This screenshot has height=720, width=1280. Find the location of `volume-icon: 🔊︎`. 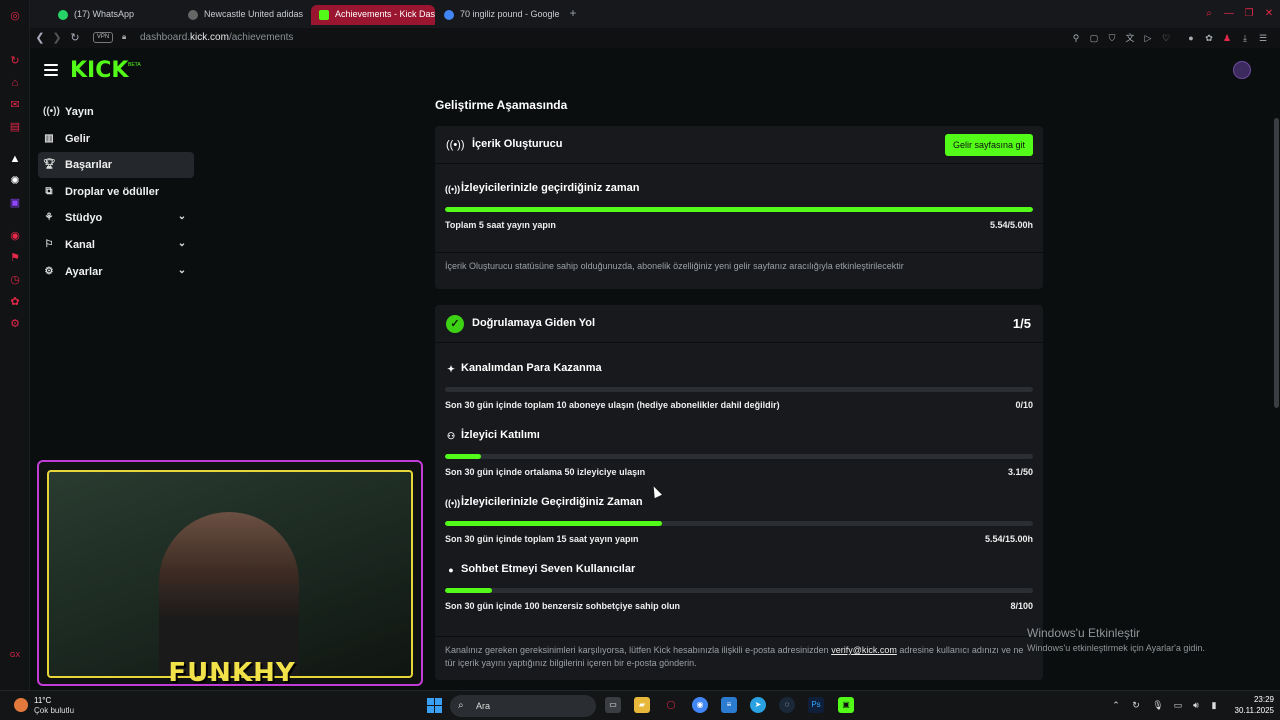

volume-icon: 🔊︎ is located at coordinates (1196, 705).